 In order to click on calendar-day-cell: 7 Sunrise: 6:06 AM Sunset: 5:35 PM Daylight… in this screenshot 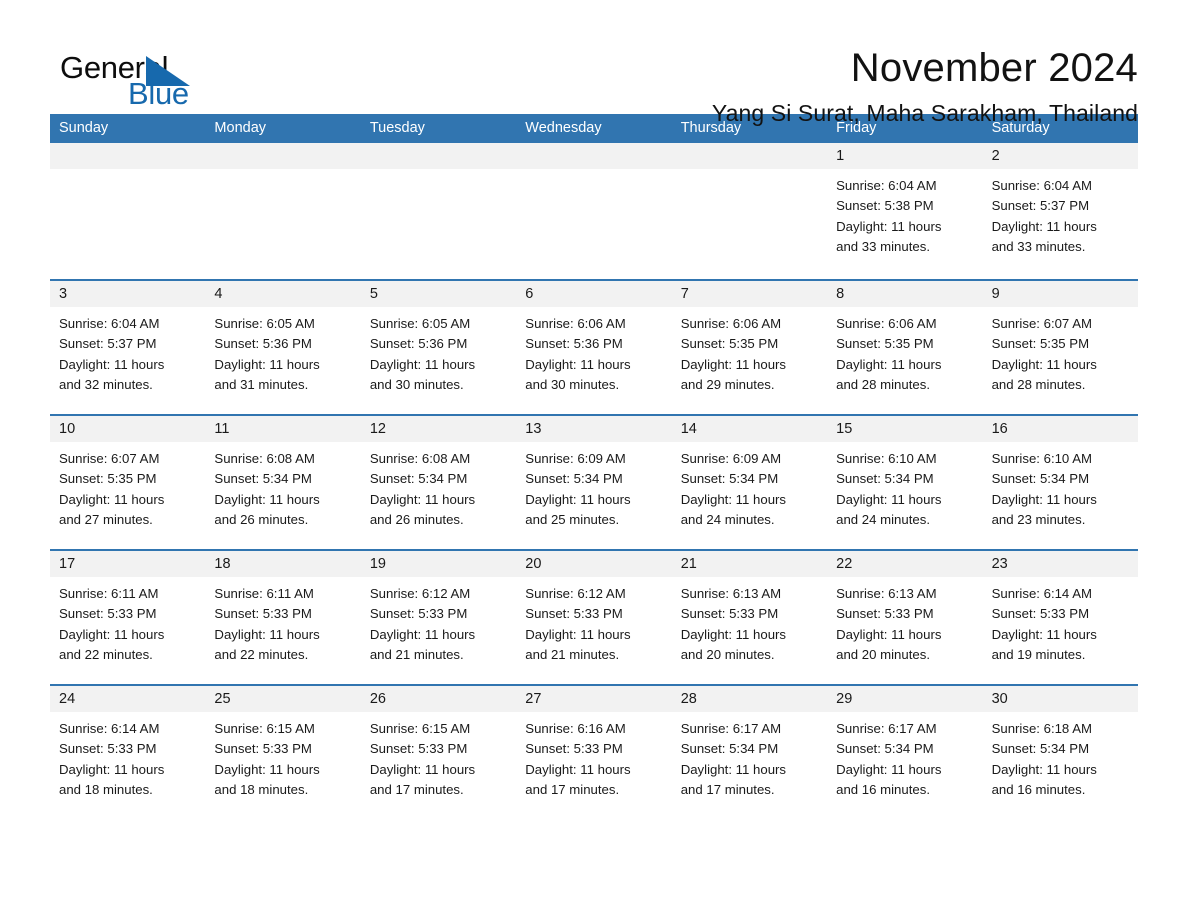, I will do `click(749, 347)`.